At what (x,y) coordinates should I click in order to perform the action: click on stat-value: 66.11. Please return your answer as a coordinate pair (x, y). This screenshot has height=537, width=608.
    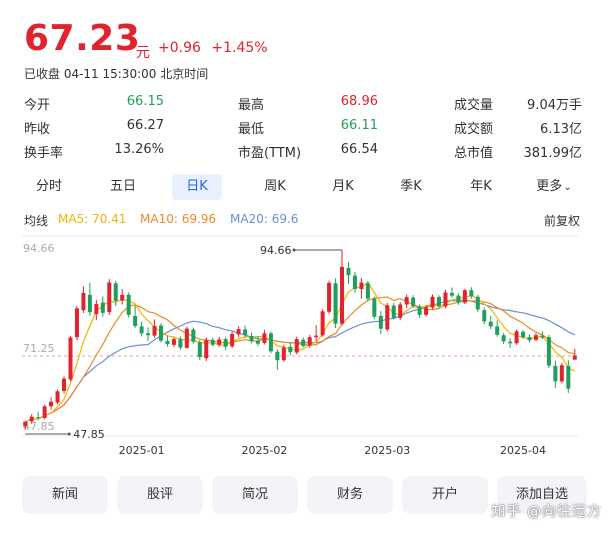
    Looking at the image, I should click on (359, 125).